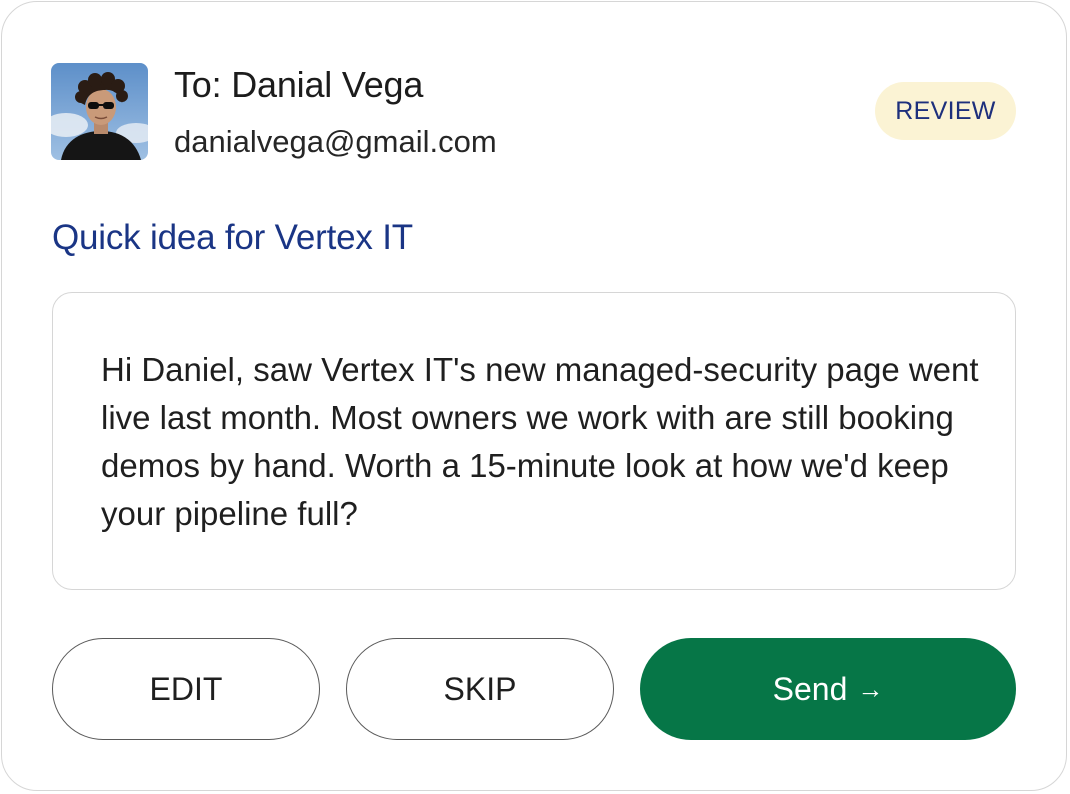 The width and height of the screenshot is (1070, 794). I want to click on skip-button-label: SKIP, so click(480, 688).